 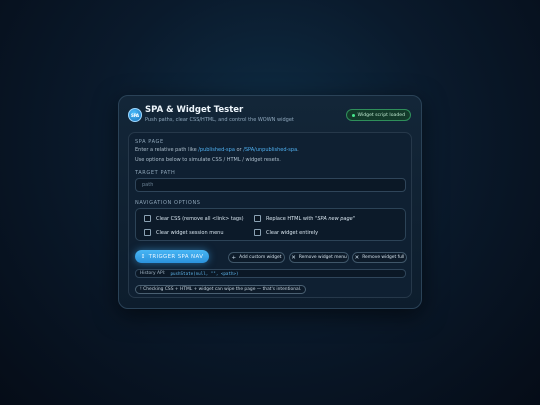 What do you see at coordinates (155, 173) in the screenshot?
I see `target-path-label: TARGET PATH` at bounding box center [155, 173].